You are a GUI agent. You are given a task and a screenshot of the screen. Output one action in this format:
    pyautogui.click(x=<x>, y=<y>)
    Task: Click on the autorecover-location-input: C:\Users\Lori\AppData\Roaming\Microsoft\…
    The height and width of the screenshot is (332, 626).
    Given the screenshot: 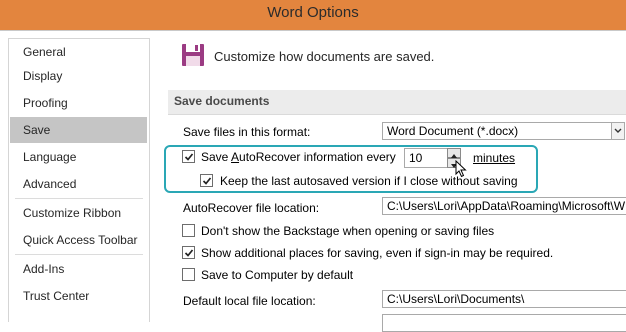 What is the action you would take?
    pyautogui.click(x=504, y=206)
    